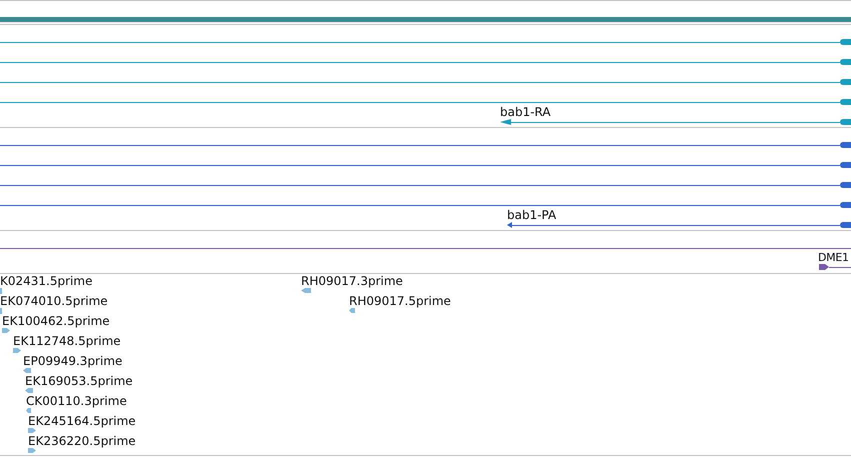 The height and width of the screenshot is (460, 851). I want to click on est-label: EK112748.5prime, so click(67, 341).